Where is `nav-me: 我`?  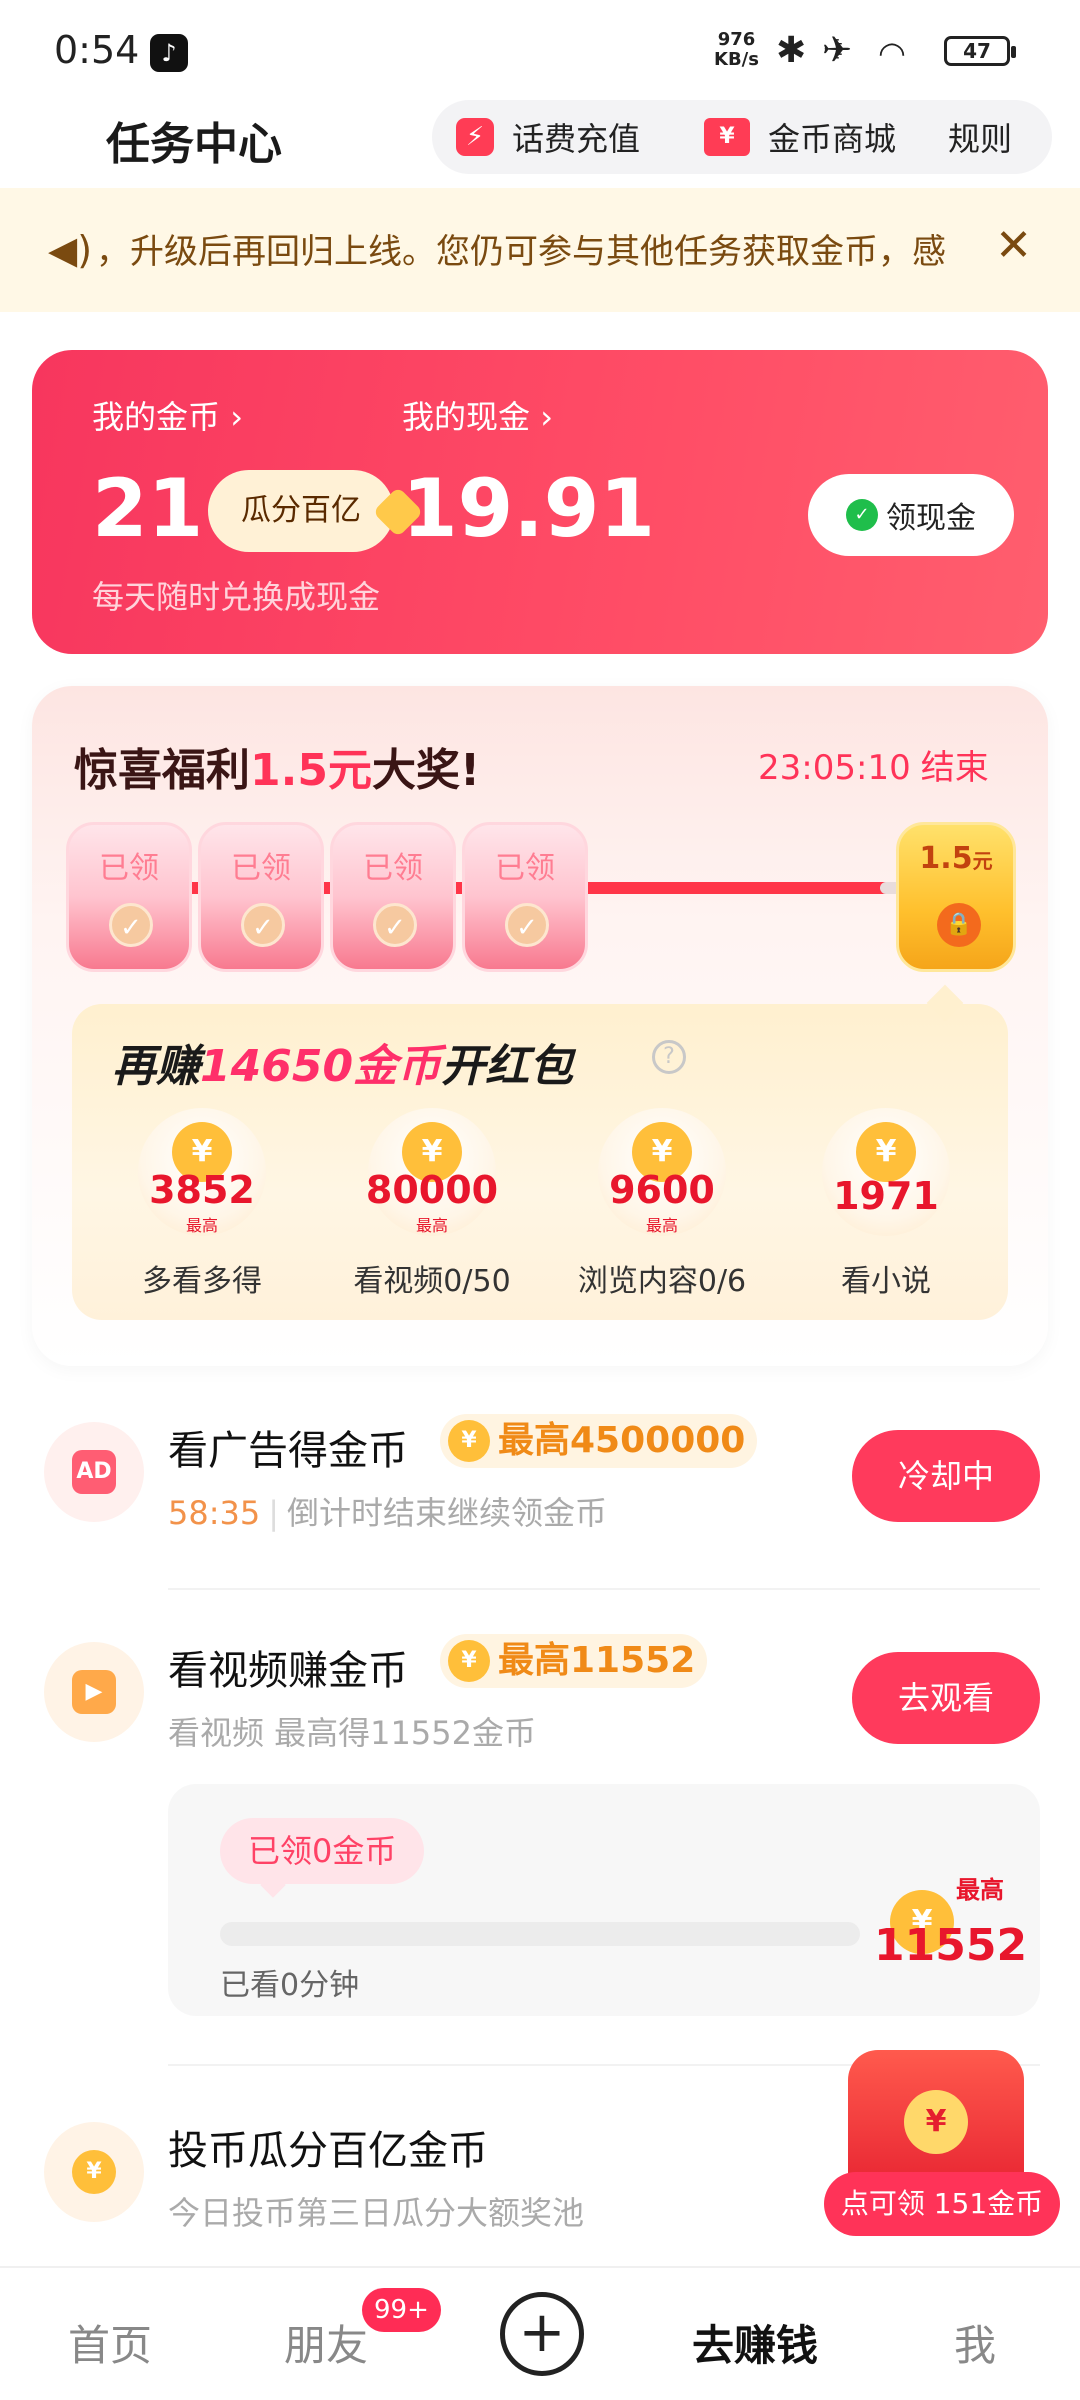 nav-me: 我 is located at coordinates (975, 2342).